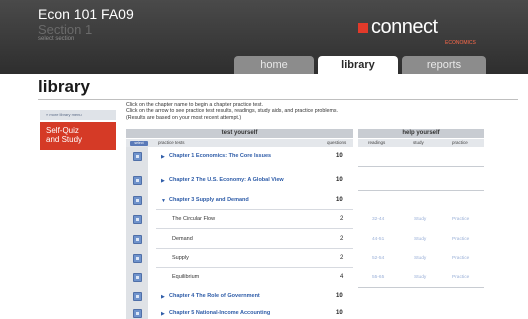  I want to click on col-readings: readings, so click(377, 142).